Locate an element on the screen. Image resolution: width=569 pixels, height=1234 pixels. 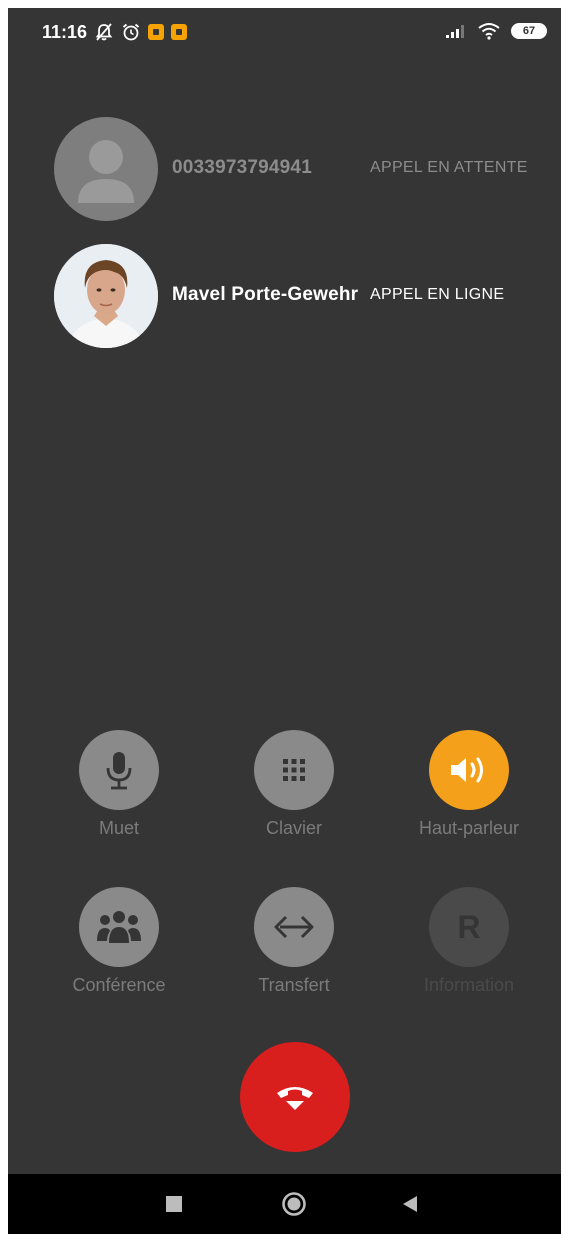
svg-text: R is located at coordinates (468, 927).